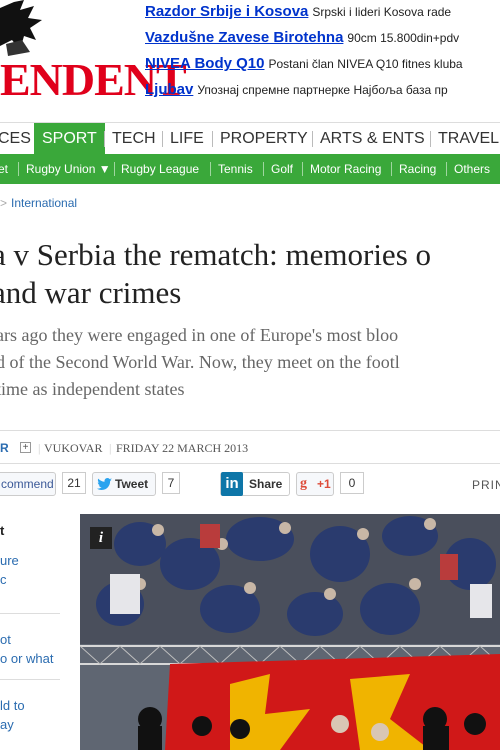 Image resolution: width=500 pixels, height=750 pixels. Describe the element at coordinates (472, 169) in the screenshot. I see `subnav-item-others: Others` at that location.